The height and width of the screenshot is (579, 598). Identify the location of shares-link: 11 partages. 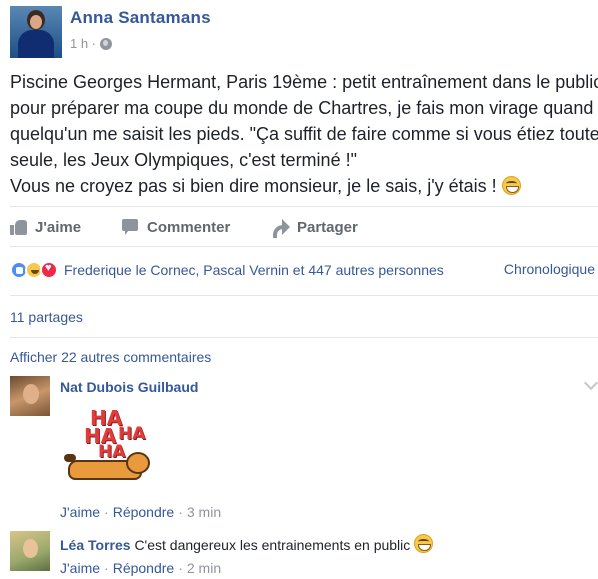
(46, 317).